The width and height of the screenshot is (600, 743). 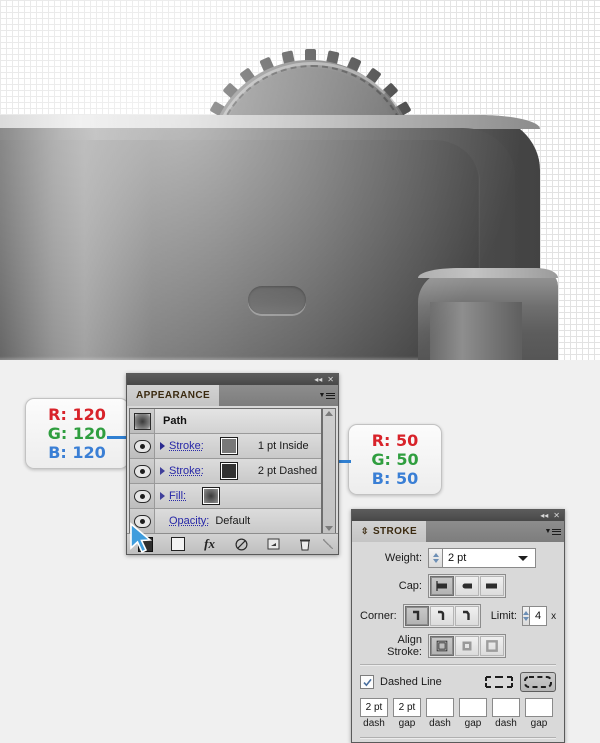 I want to click on object-handle-highlight, so click(x=488, y=273).